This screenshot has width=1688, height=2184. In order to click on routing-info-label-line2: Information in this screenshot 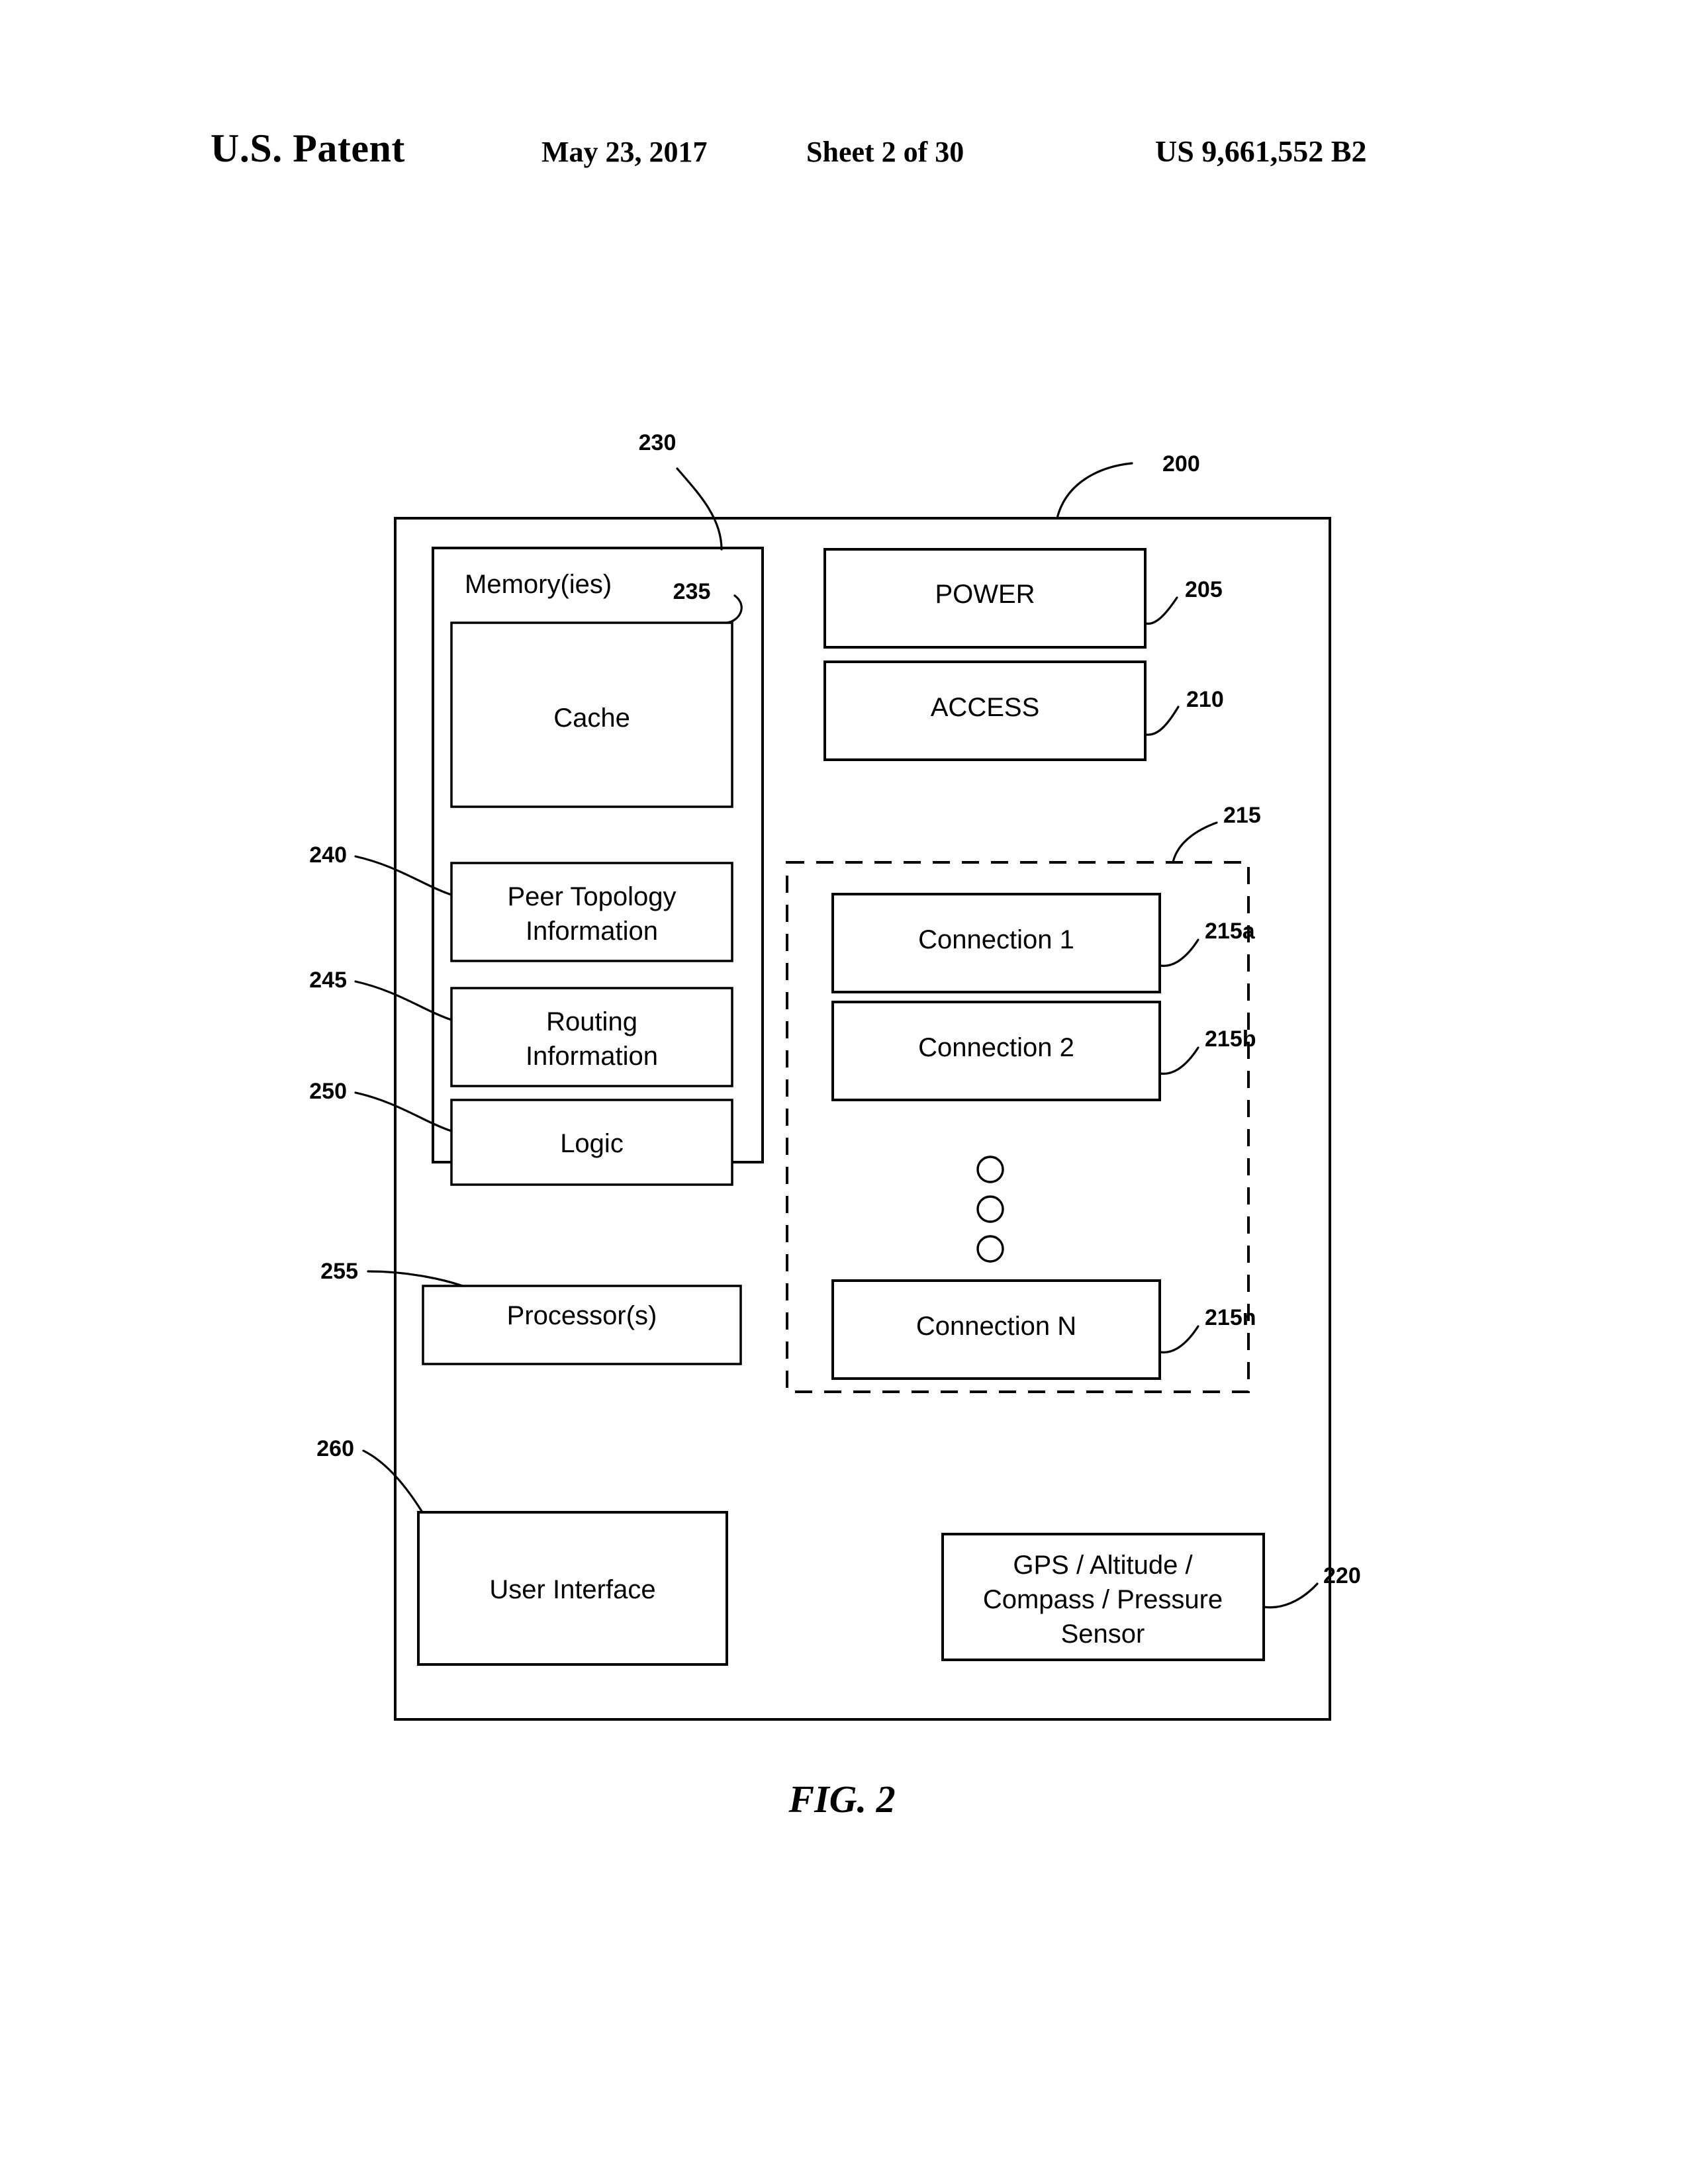, I will do `click(592, 1056)`.